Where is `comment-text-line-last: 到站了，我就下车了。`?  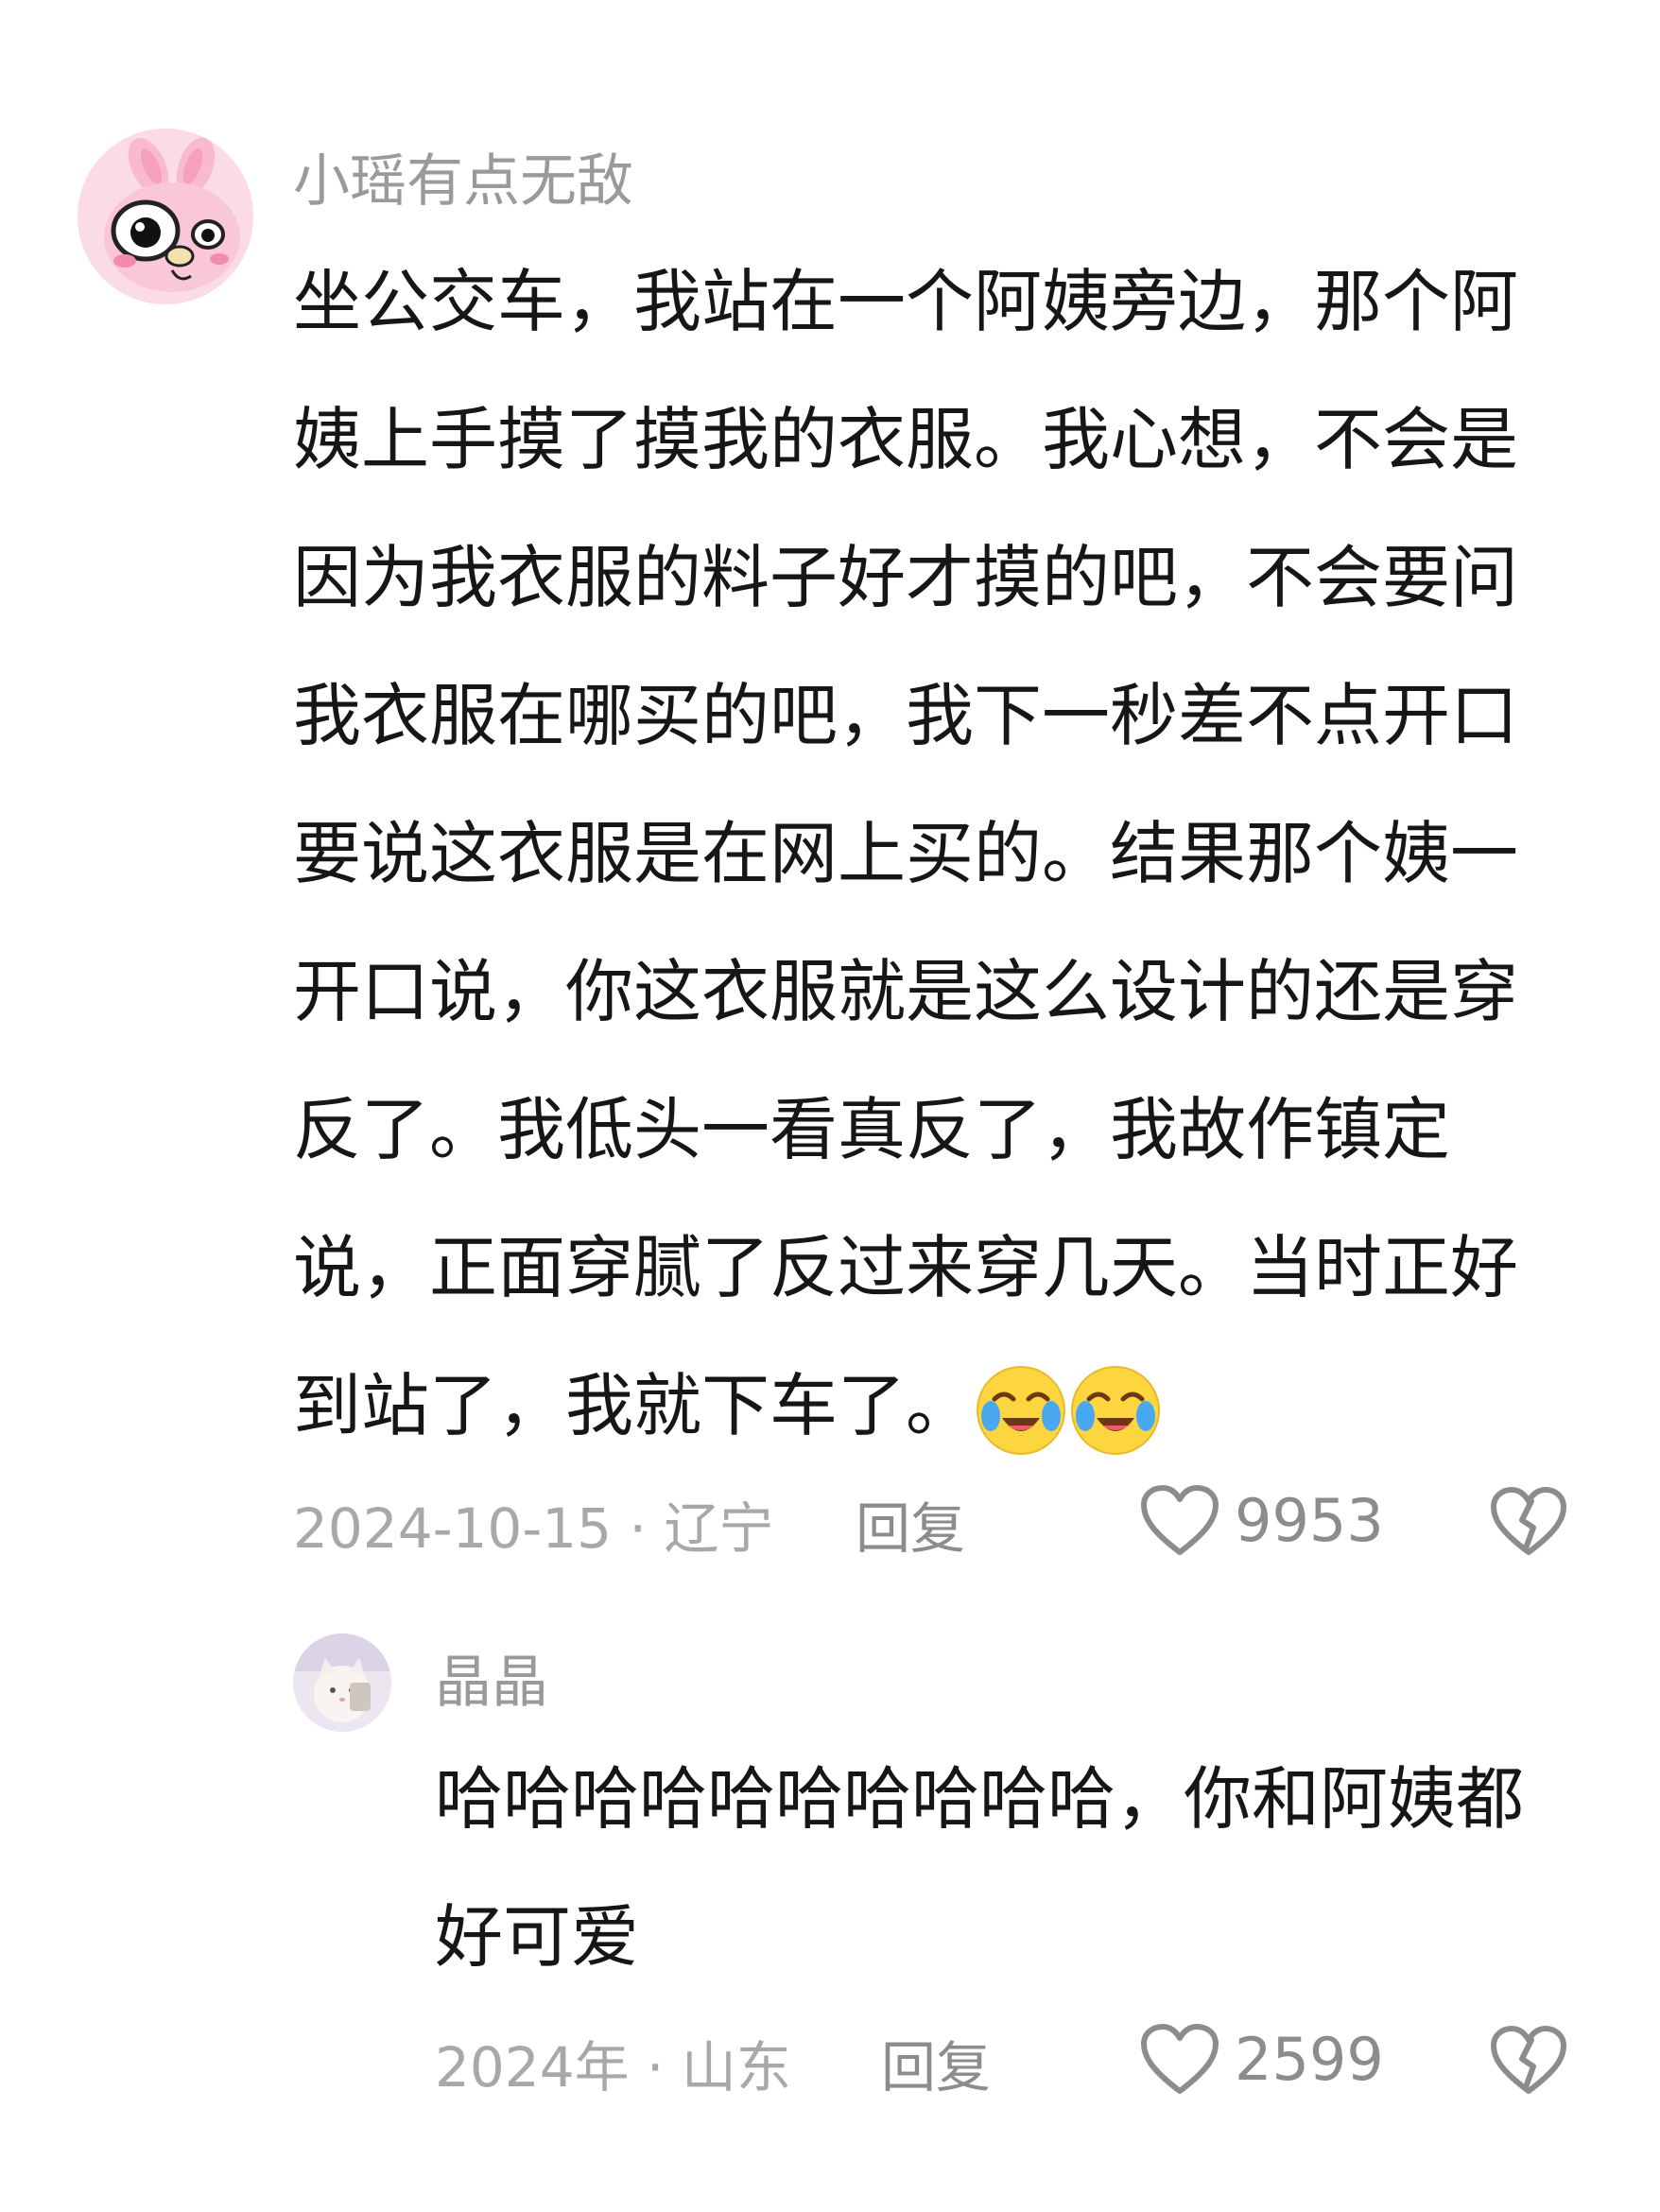
comment-text-line-last: 到站了，我就下车了。 is located at coordinates (927, 1406).